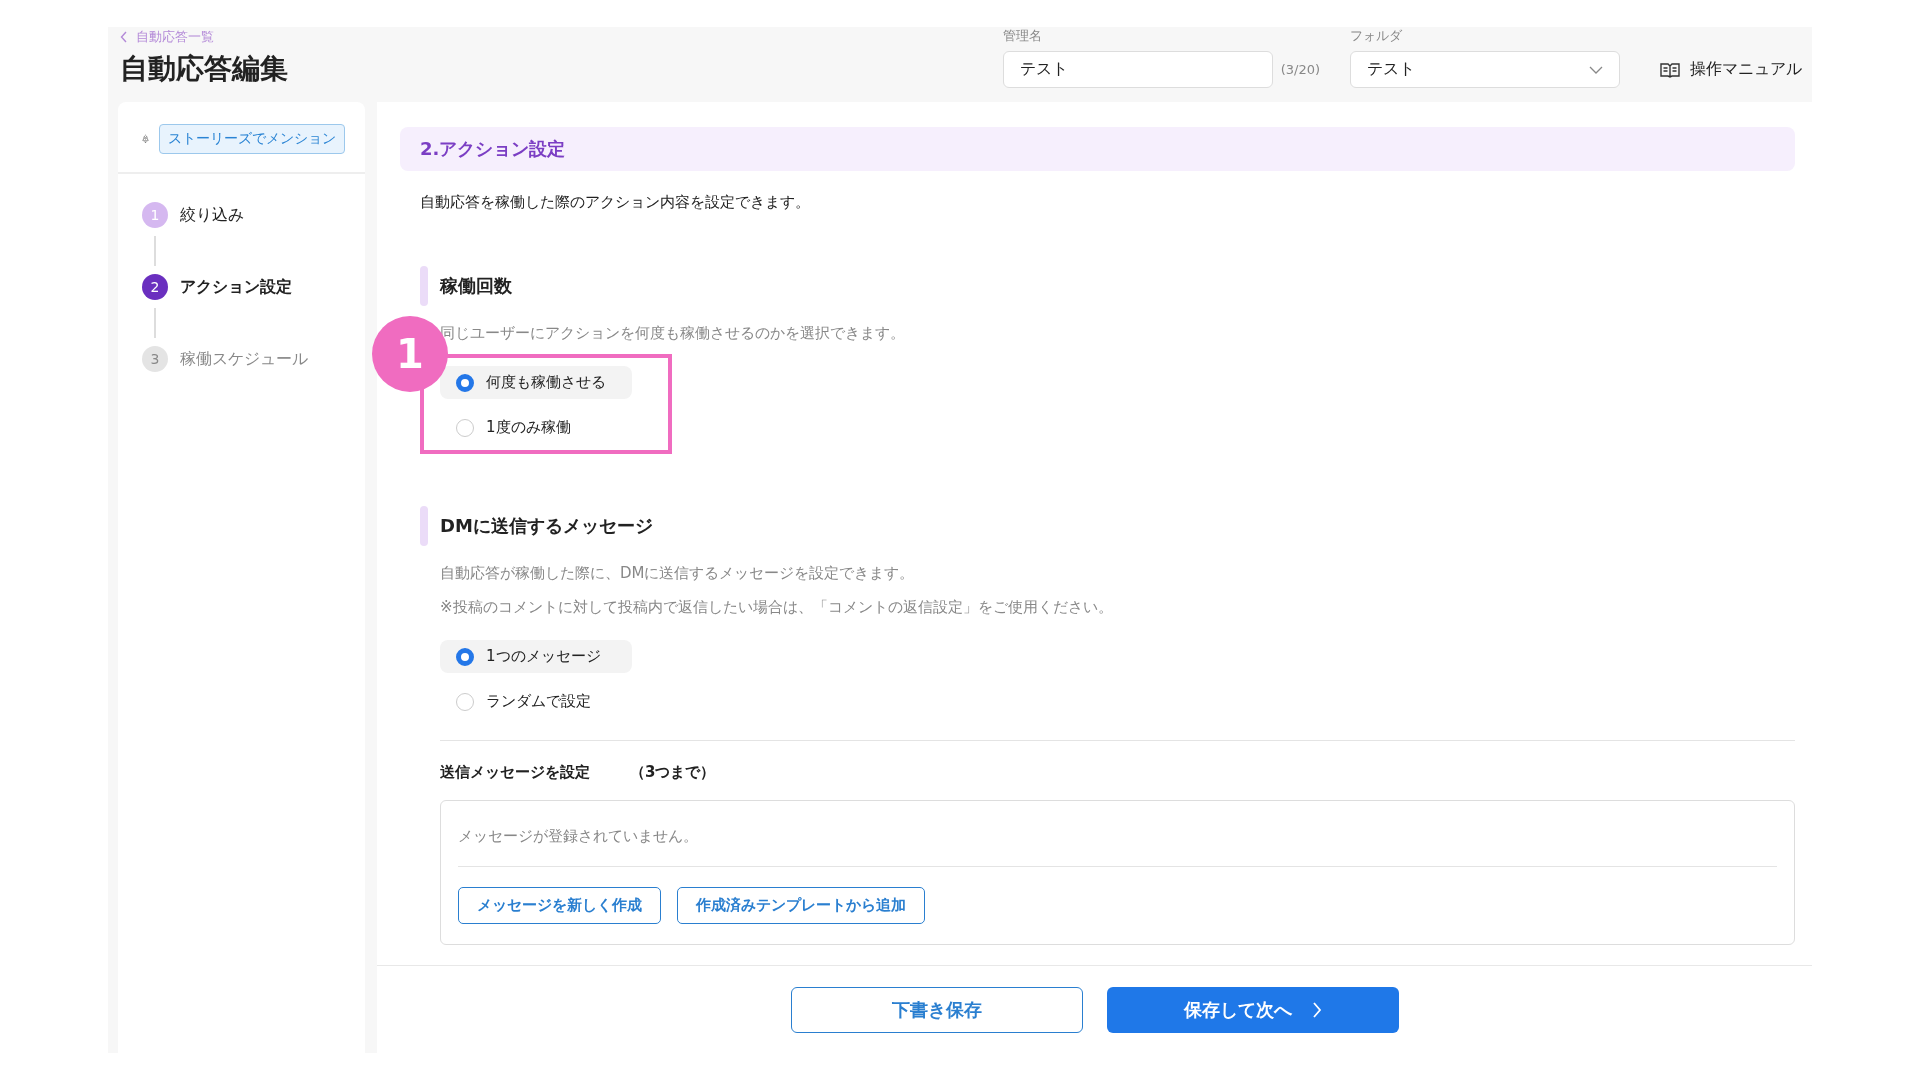  What do you see at coordinates (1097, 149) in the screenshot?
I see `section-title: 2.アクション設定` at bounding box center [1097, 149].